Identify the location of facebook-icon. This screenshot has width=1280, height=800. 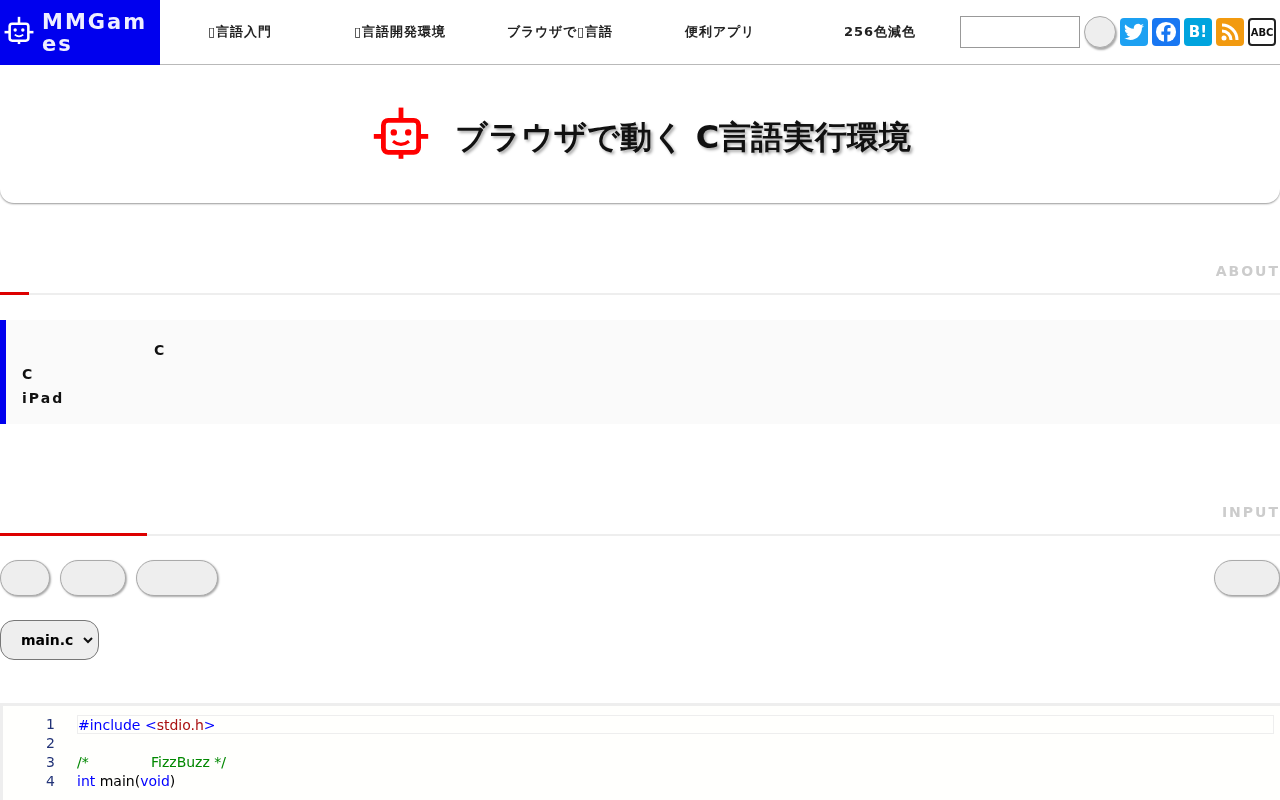
(1166, 32).